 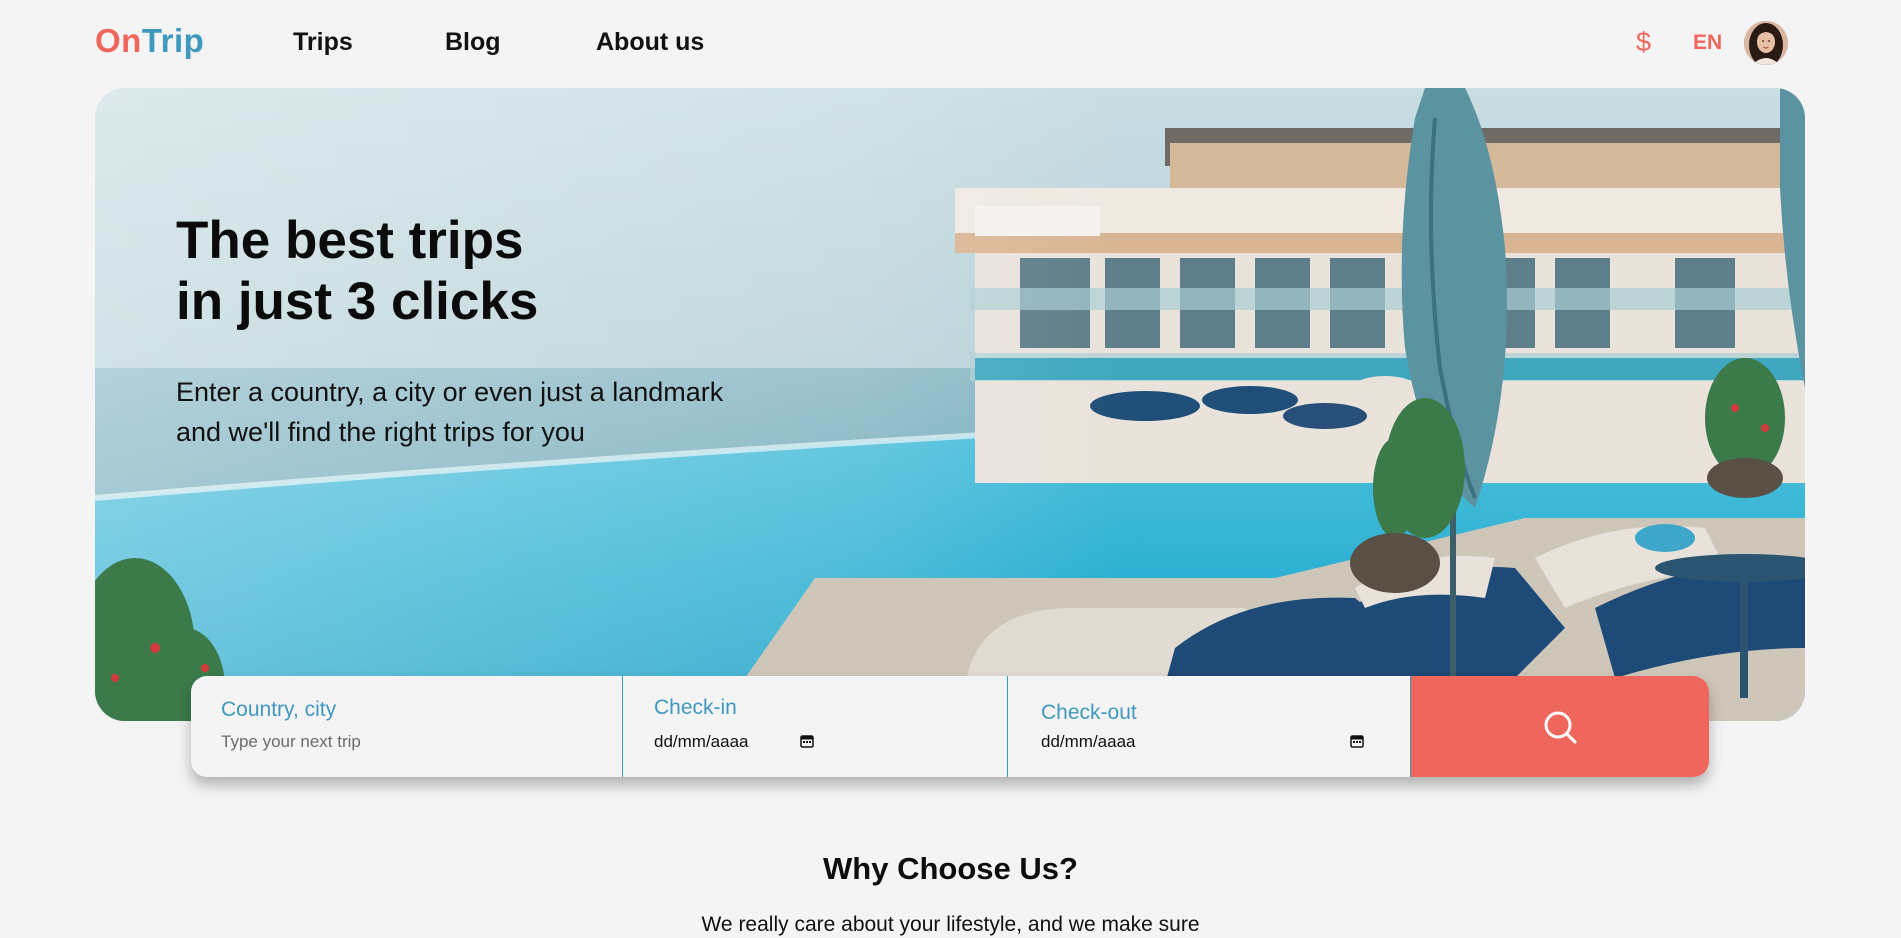 What do you see at coordinates (406, 726) in the screenshot?
I see `destination-field: Country, city` at bounding box center [406, 726].